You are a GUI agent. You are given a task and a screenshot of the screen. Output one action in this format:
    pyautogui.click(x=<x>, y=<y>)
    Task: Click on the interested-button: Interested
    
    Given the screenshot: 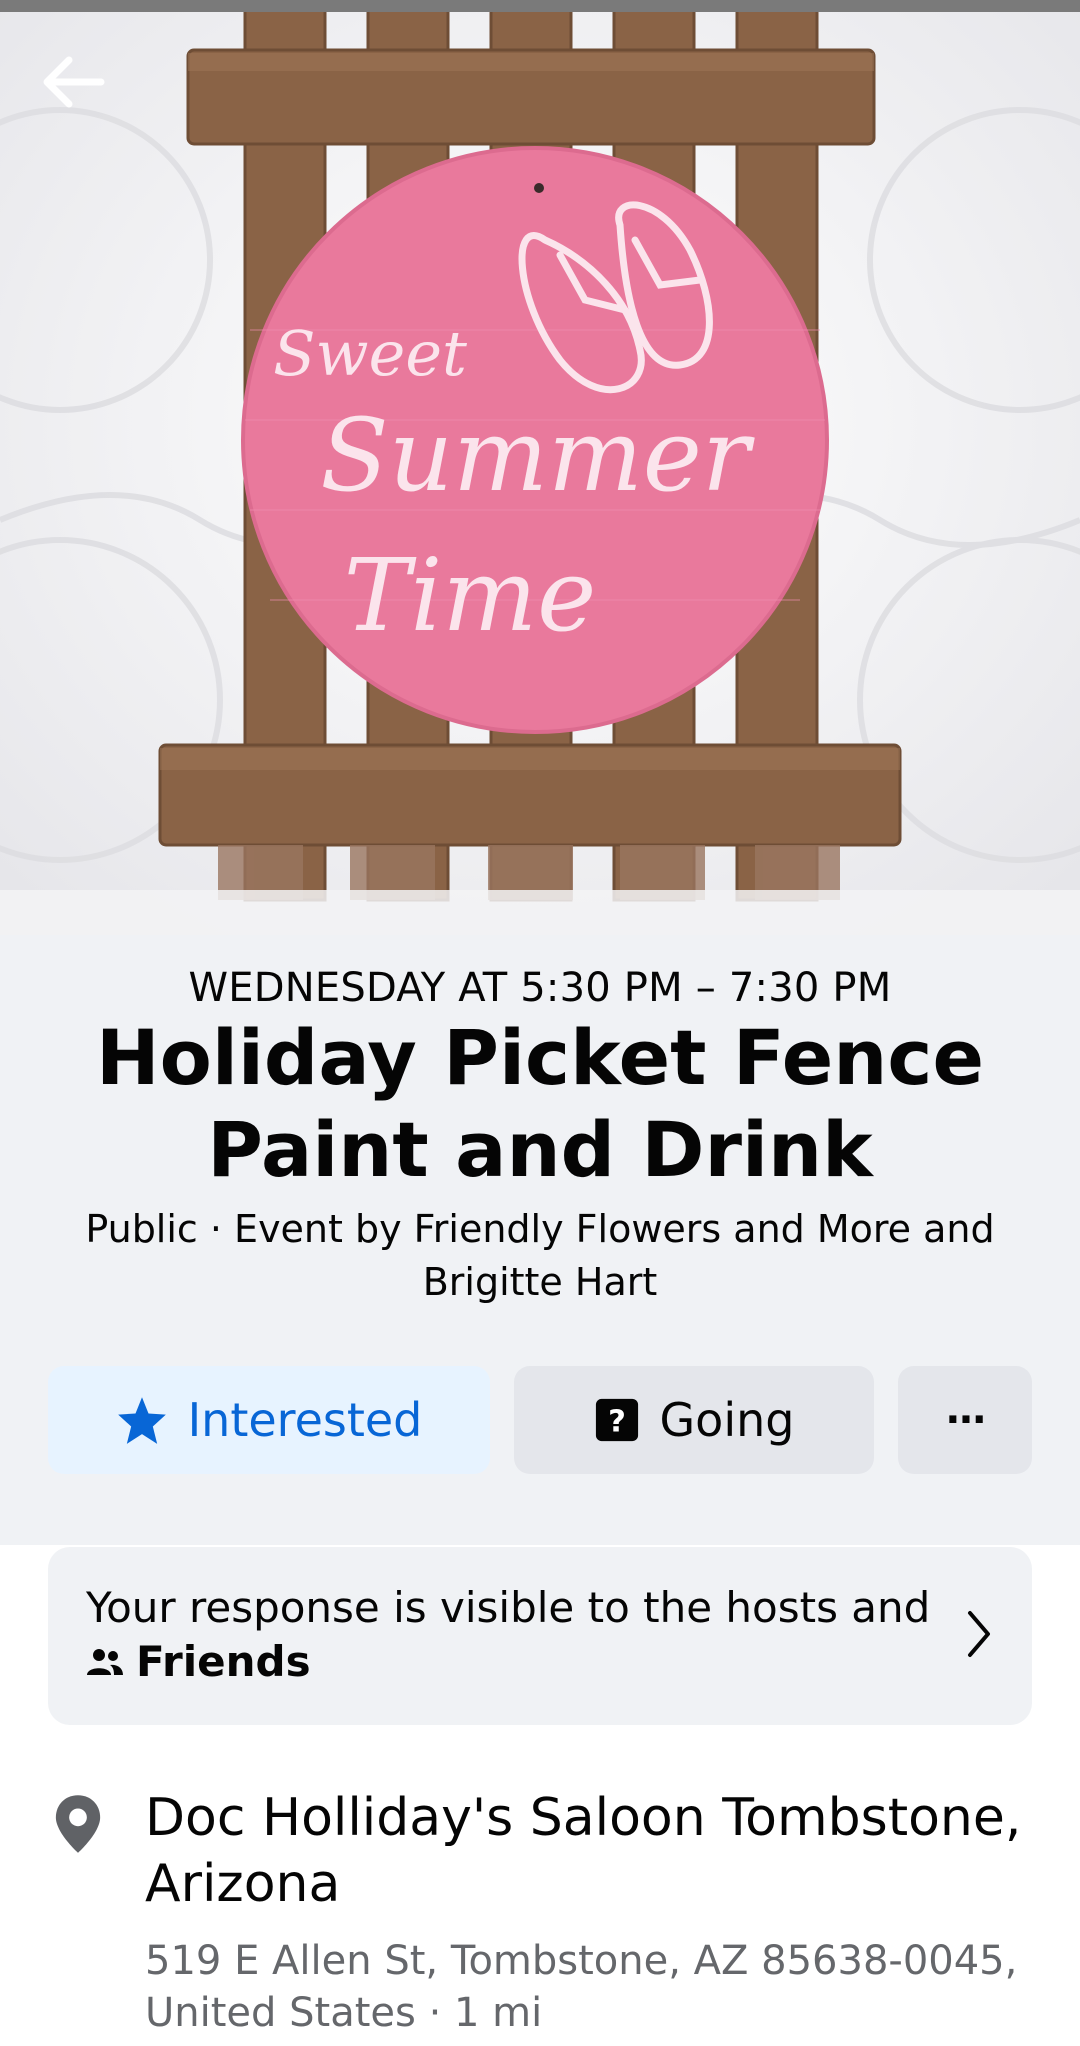 What is the action you would take?
    pyautogui.click(x=269, y=1420)
    